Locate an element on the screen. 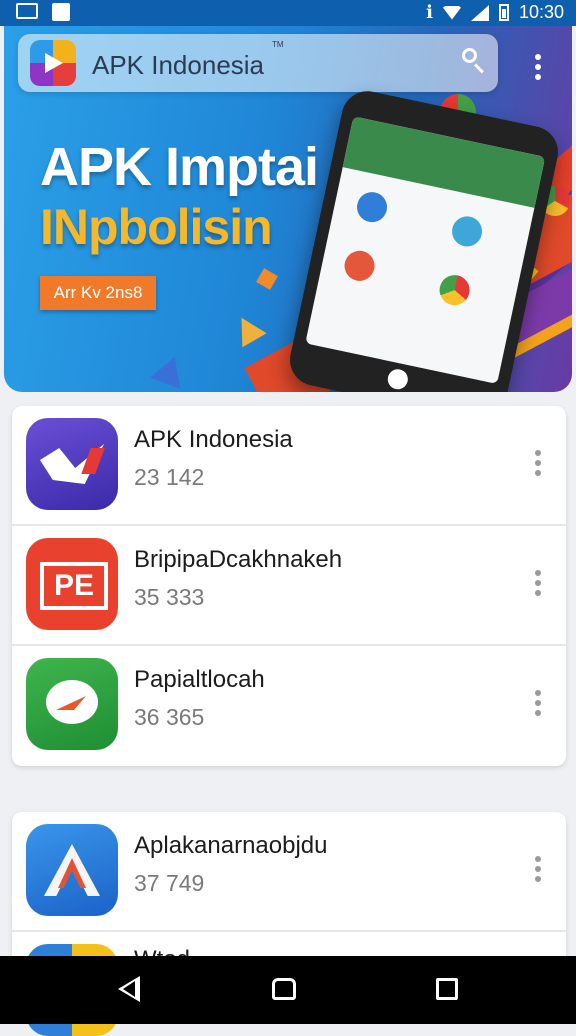  list-item: Papialtlocah 36 365 is located at coordinates (289, 706).